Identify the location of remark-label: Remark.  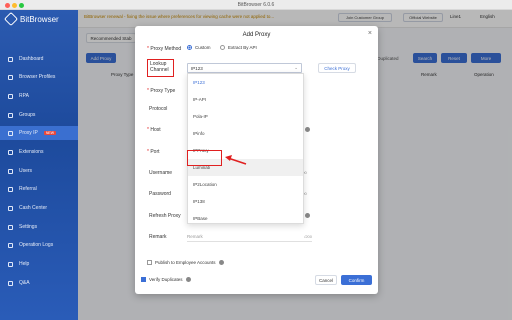
(158, 237).